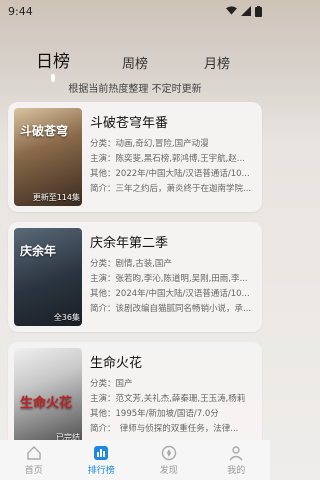 Image resolution: width=320 pixels, height=480 pixels. Describe the element at coordinates (135, 62) in the screenshot. I see `tab-weekly: 周榜` at that location.